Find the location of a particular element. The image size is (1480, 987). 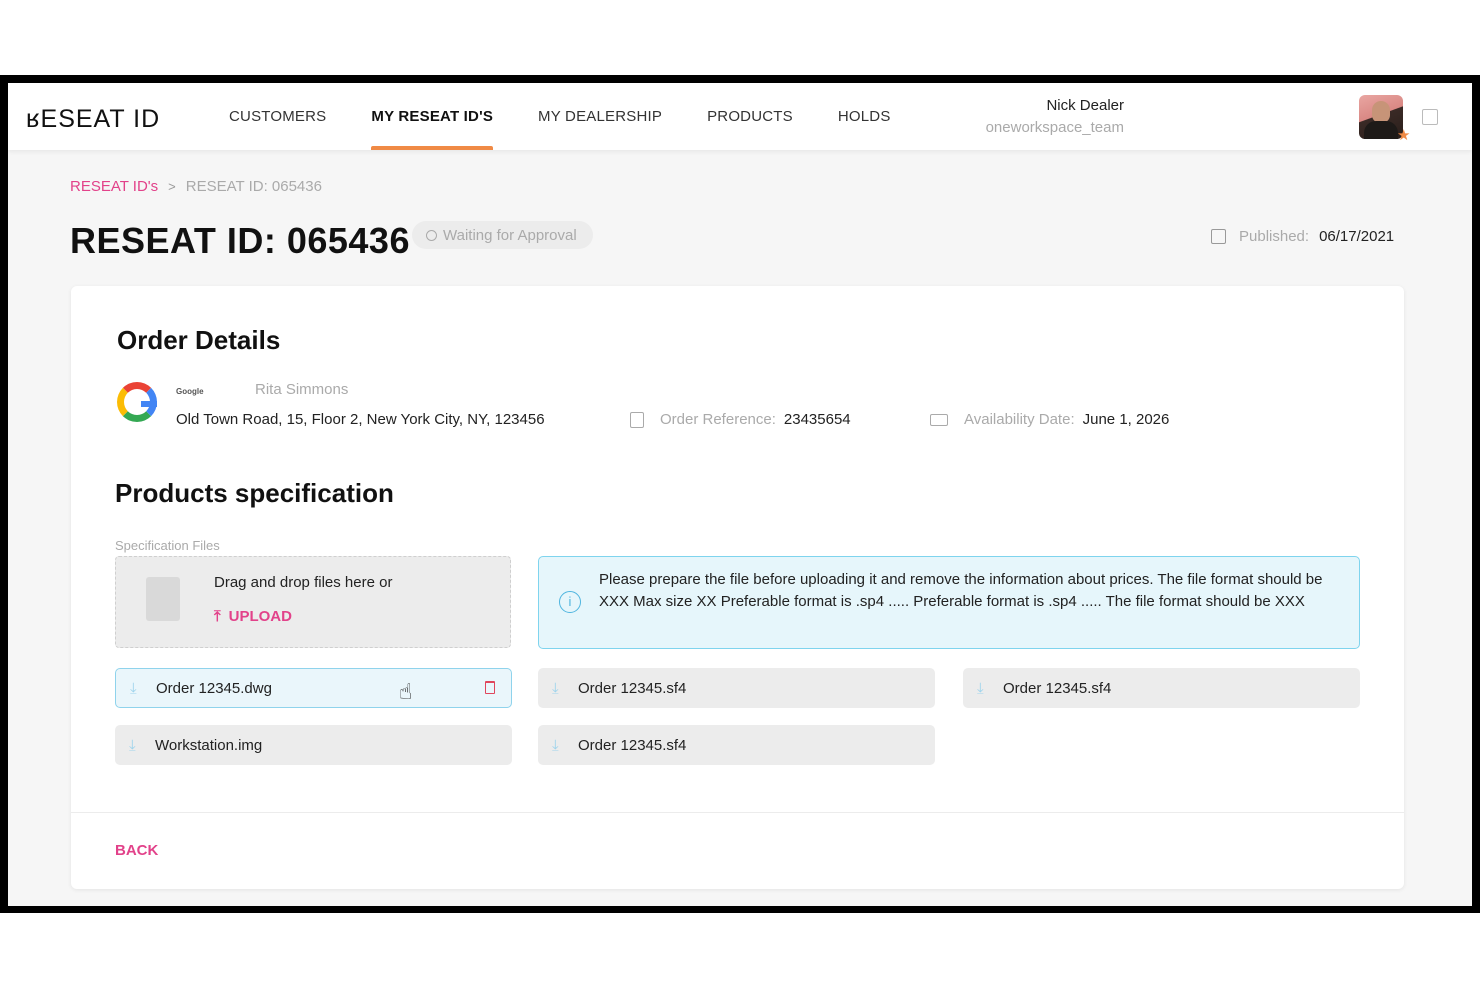

upload-label: UPLOAD is located at coordinates (260, 616).